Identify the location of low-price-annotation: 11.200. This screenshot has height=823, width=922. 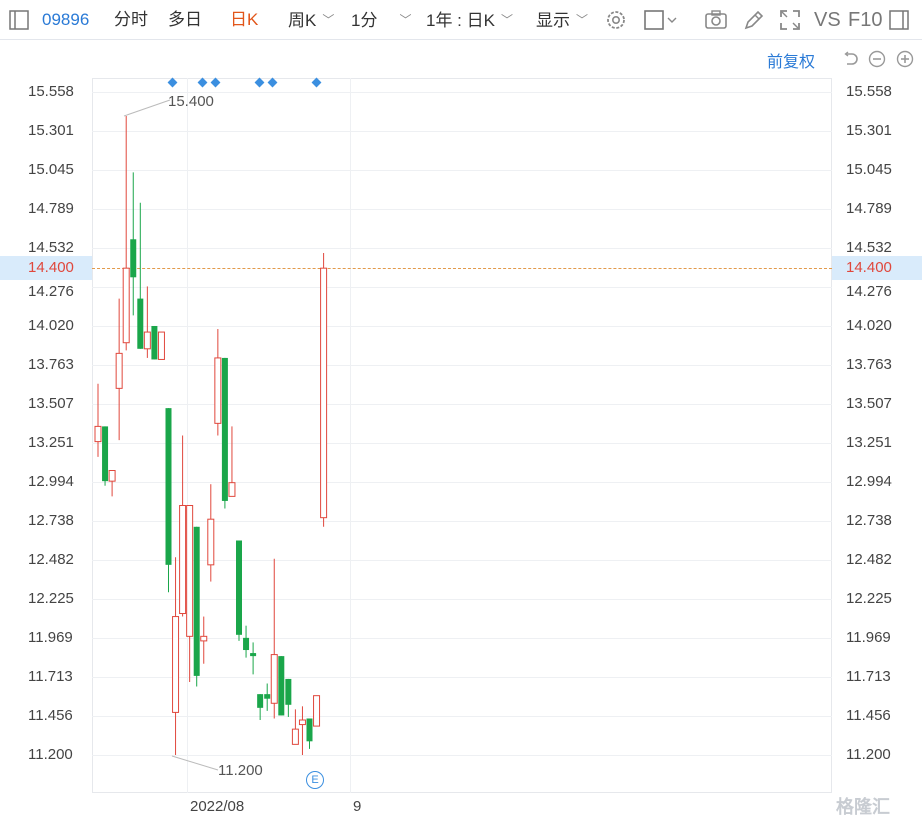
(240, 770).